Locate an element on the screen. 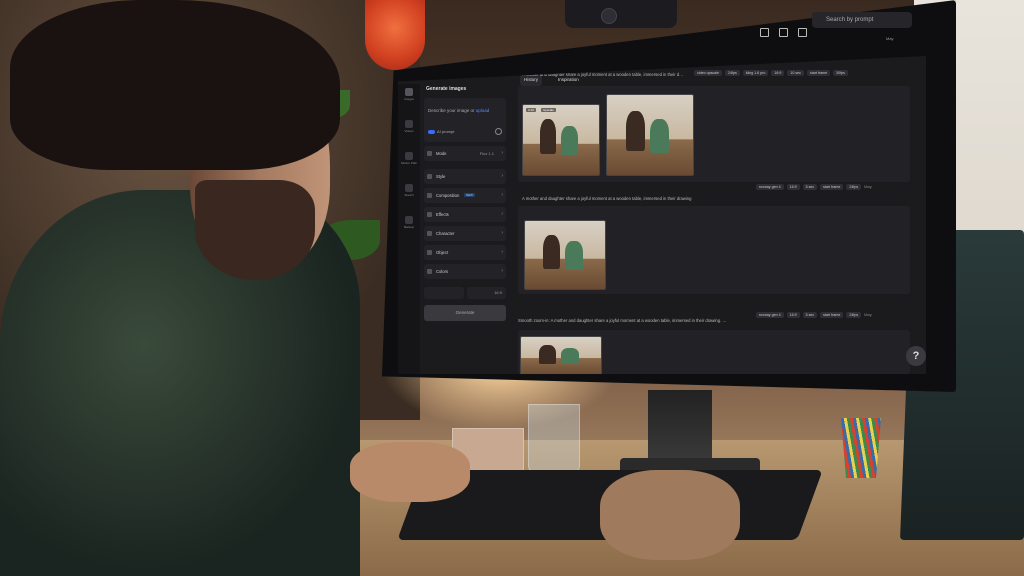 The height and width of the screenshot is (576, 1024). result-card is located at coordinates (714, 352).